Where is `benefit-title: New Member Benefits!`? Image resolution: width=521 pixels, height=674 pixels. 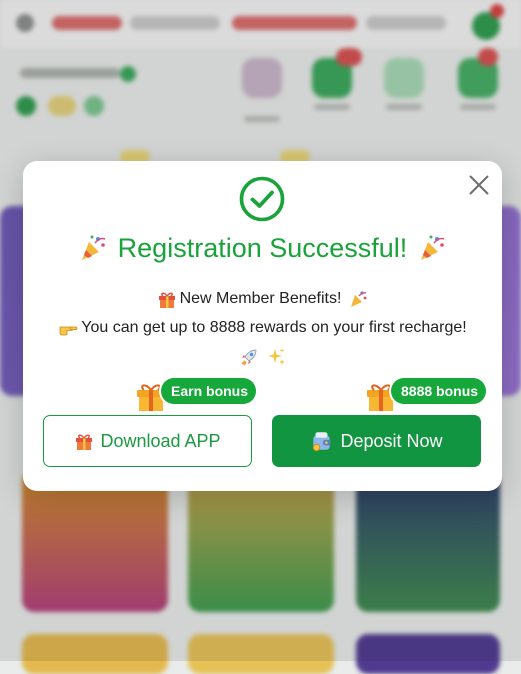
benefit-title: New Member Benefits! is located at coordinates (260, 298).